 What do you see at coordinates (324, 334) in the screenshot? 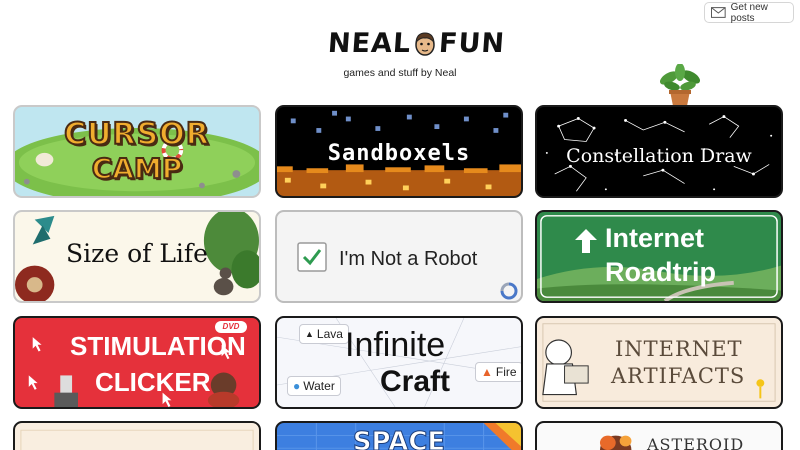
I see `element-chip-lava: ▲ Lava` at bounding box center [324, 334].